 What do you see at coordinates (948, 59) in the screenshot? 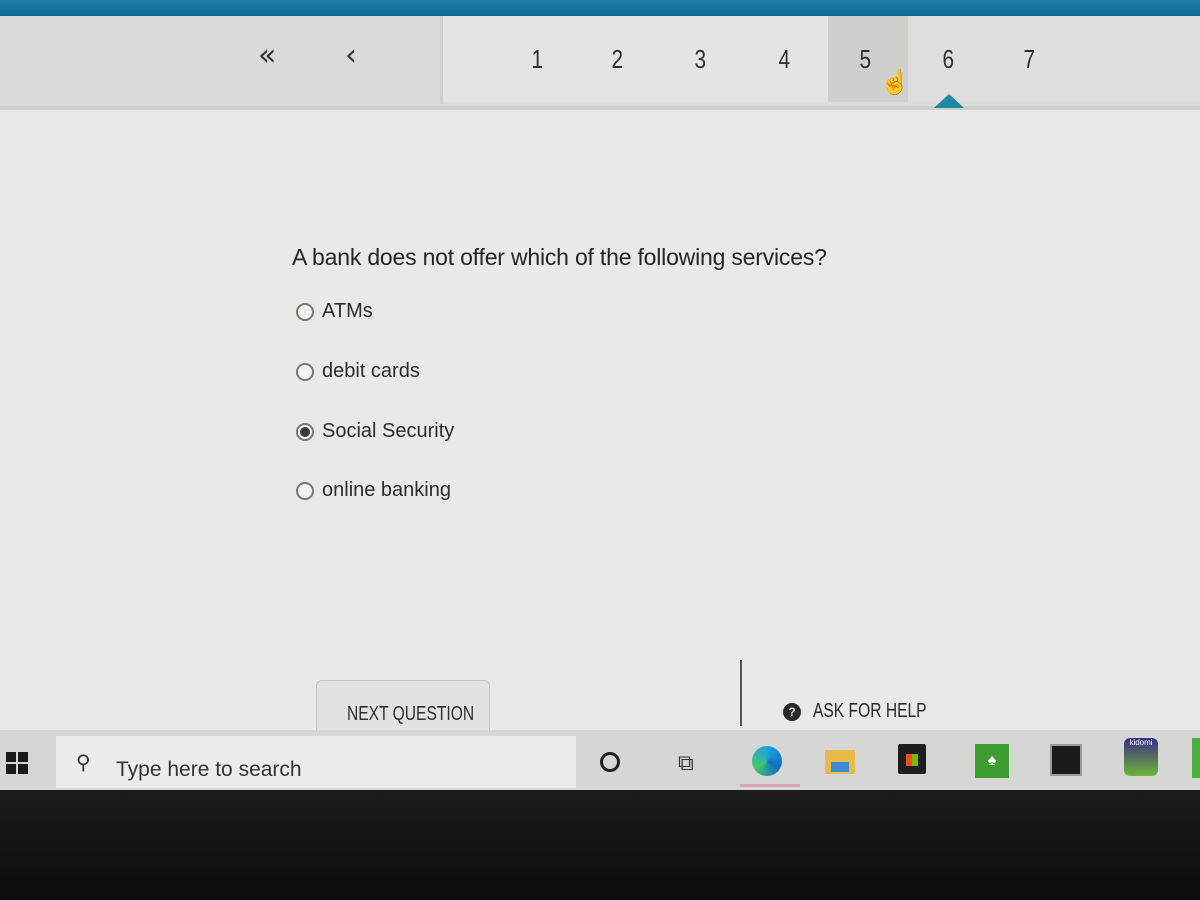
I see `page-6-button: 6` at bounding box center [948, 59].